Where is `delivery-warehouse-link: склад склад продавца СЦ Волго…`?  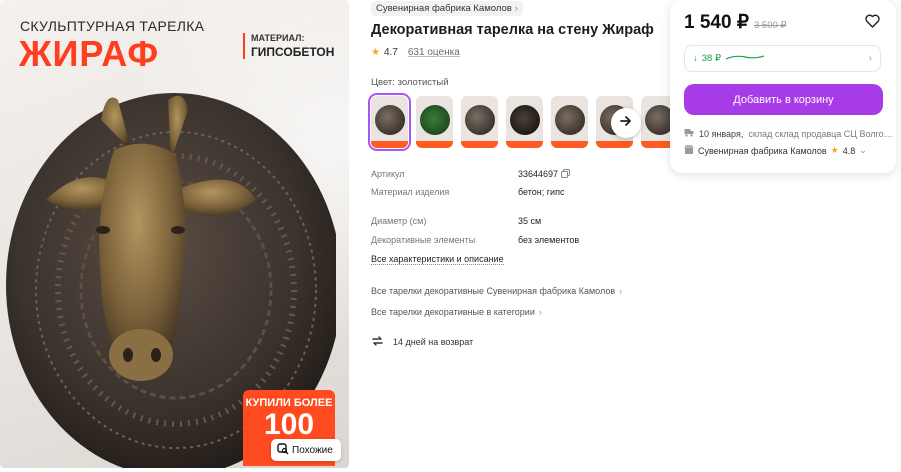 delivery-warehouse-link: склад склад продавца СЦ Волго… is located at coordinates (820, 134).